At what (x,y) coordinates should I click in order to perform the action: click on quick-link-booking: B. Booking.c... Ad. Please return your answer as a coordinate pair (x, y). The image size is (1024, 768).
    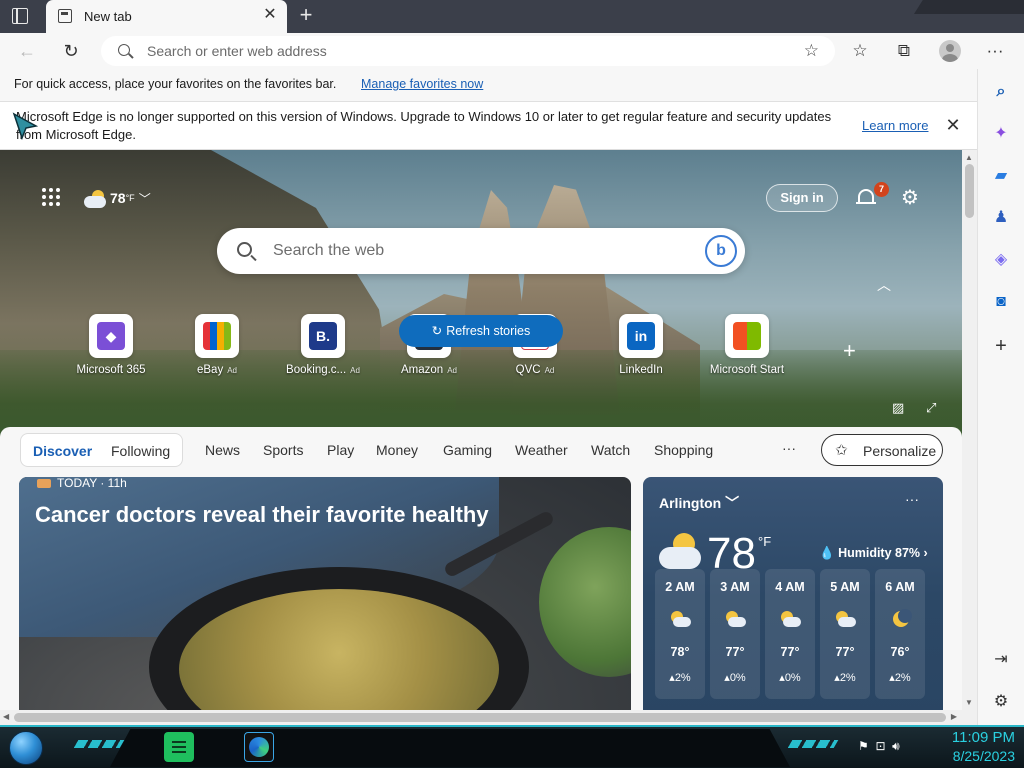
    Looking at the image, I should click on (323, 349).